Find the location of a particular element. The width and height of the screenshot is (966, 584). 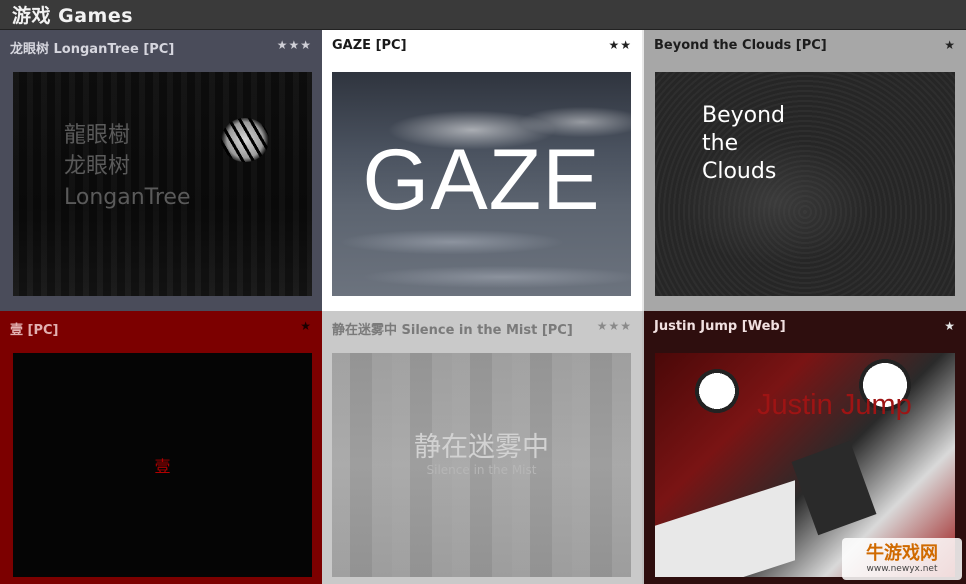

thumbnail-title: Beyond the Clouds is located at coordinates (744, 143).